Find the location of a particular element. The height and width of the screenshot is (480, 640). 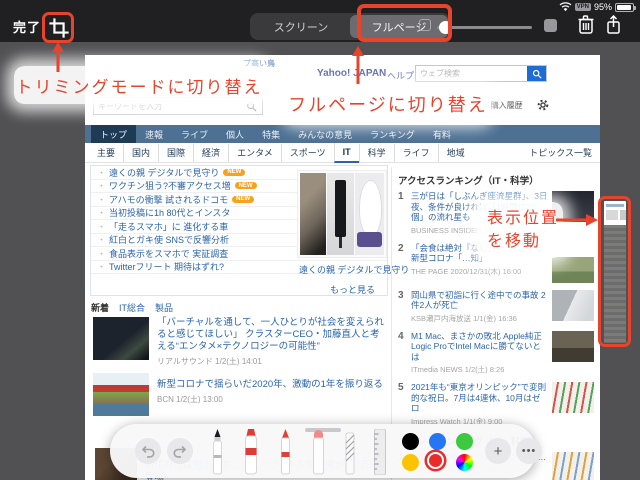

arrow-up-to-fullpage is located at coordinates (358, 65).